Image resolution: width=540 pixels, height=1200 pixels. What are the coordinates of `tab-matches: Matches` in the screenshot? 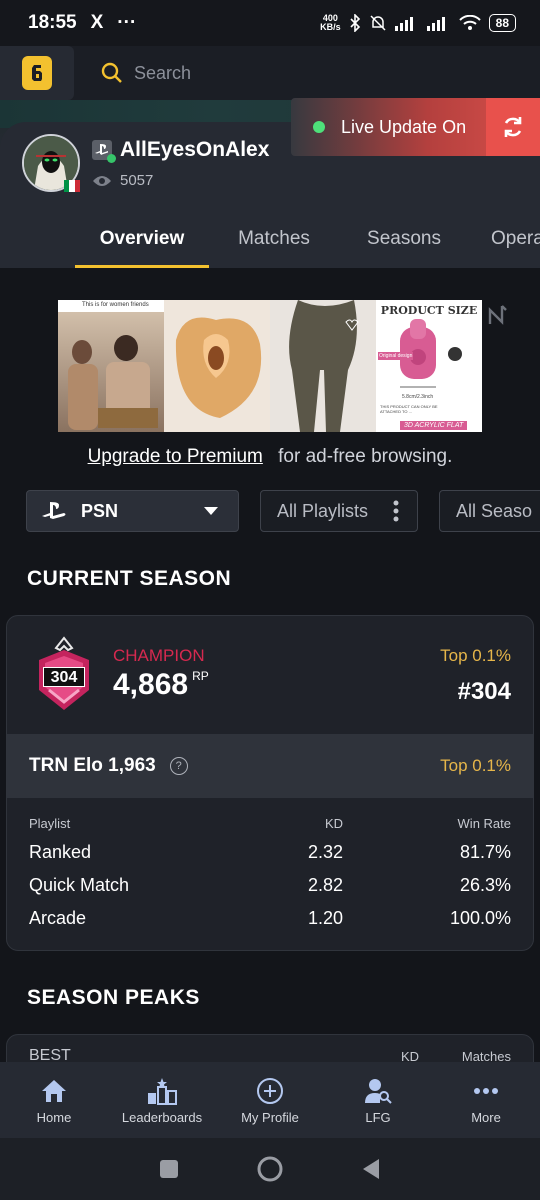 It's located at (274, 239).